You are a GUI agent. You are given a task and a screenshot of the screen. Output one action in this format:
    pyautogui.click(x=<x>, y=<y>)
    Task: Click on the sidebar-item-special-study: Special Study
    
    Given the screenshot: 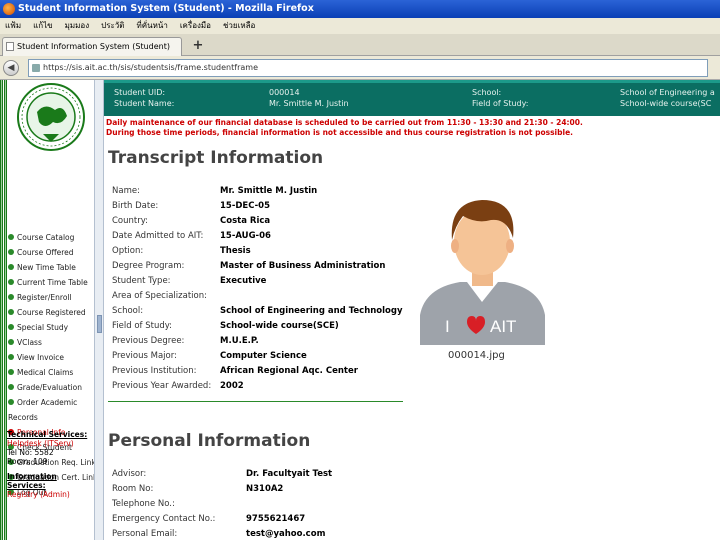 What is the action you would take?
    pyautogui.click(x=50, y=327)
    